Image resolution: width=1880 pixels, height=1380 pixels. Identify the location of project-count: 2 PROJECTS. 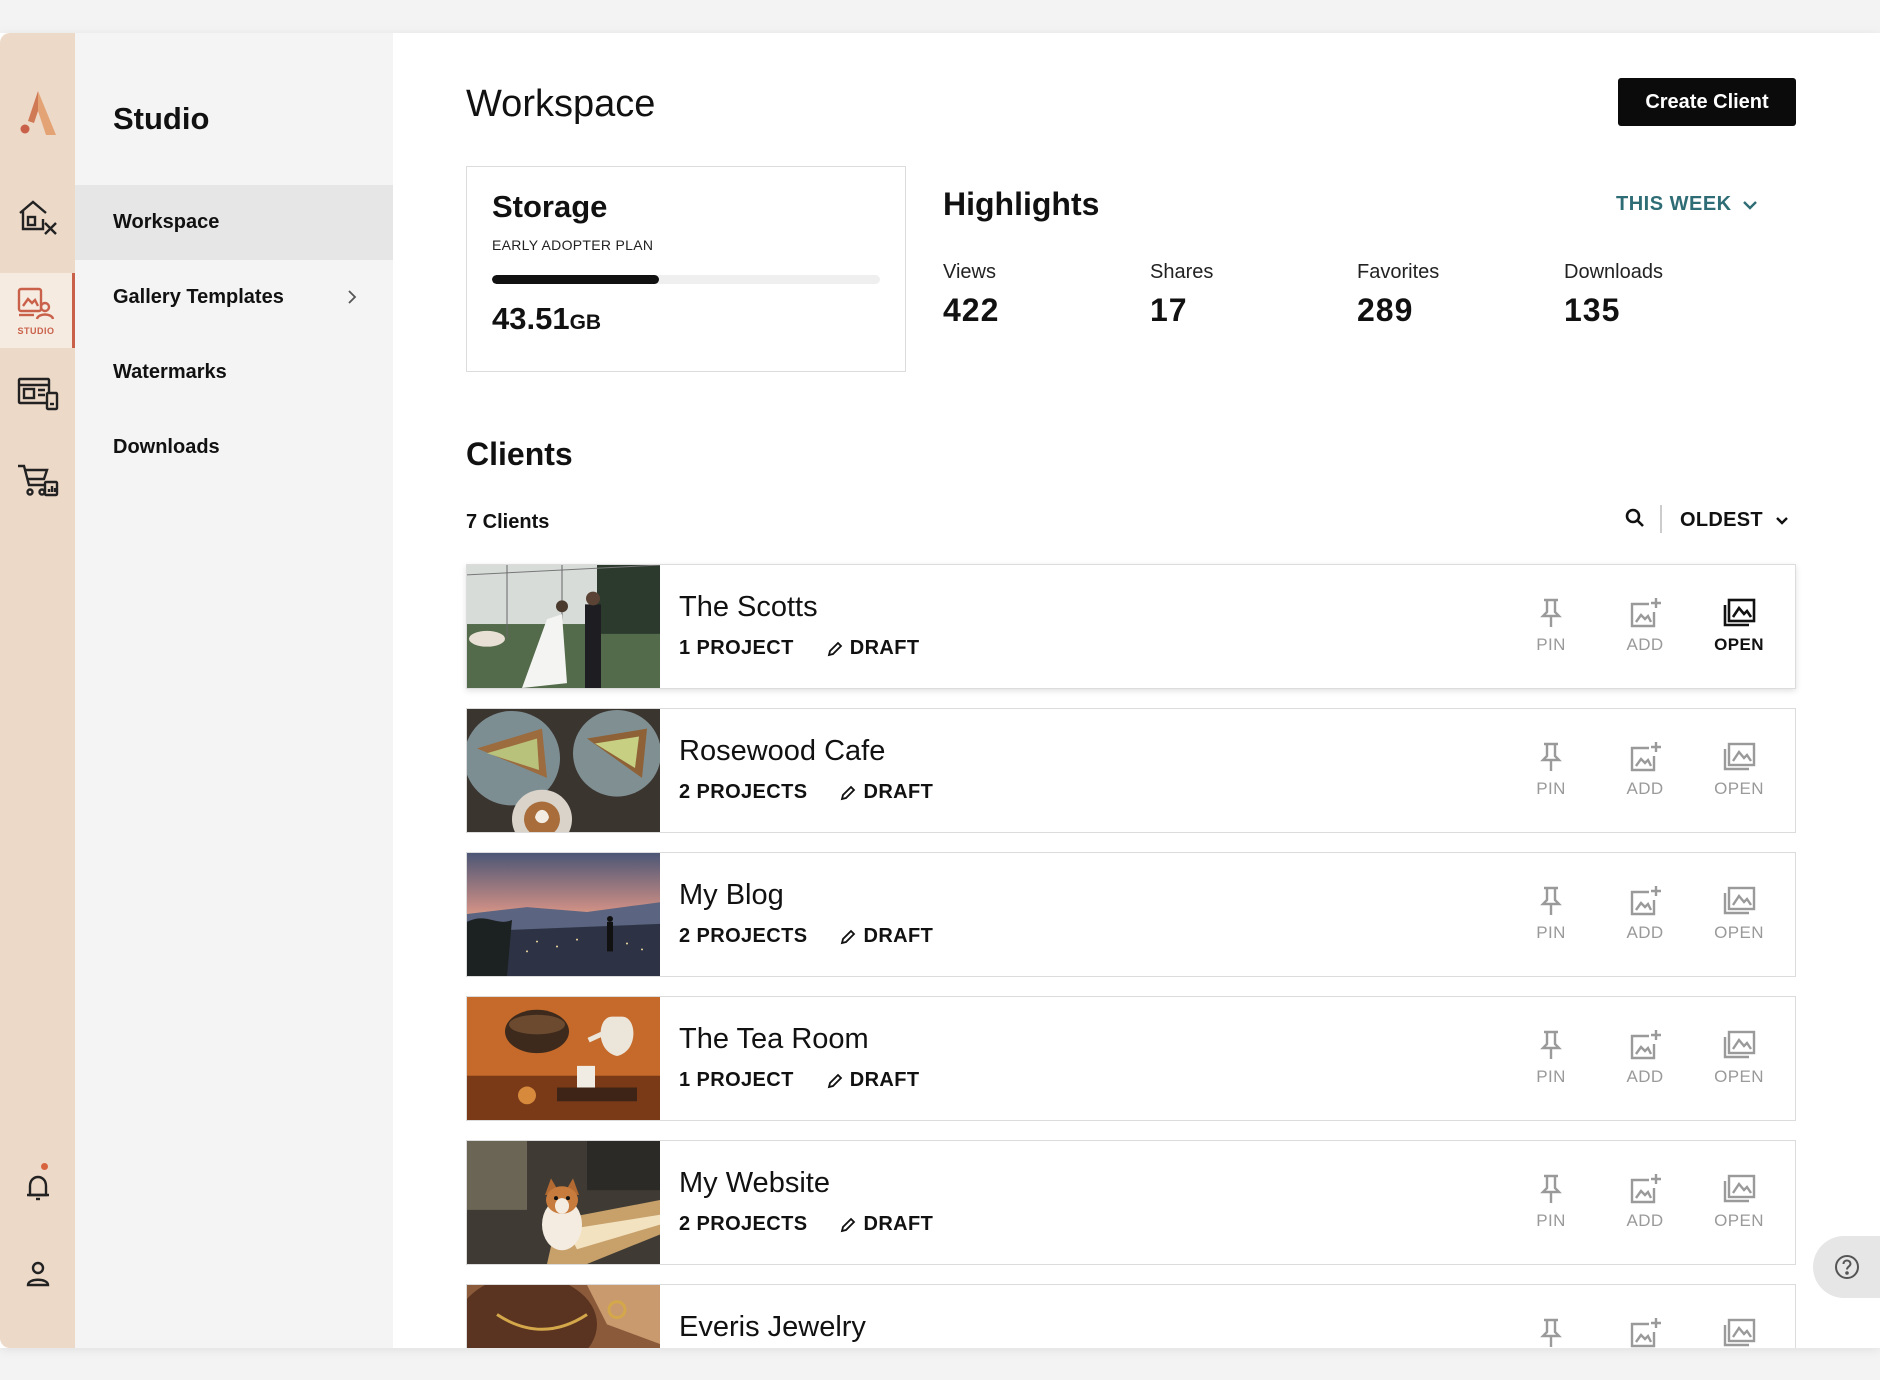
(743, 792).